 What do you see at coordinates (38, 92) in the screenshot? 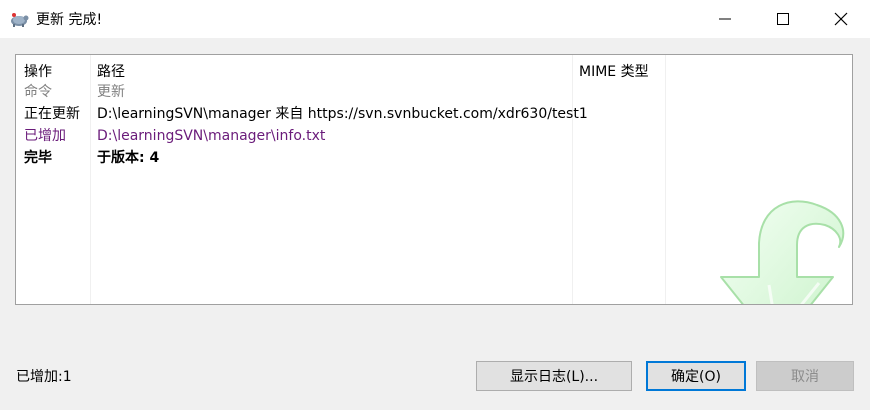
I see `row-action: 命令` at bounding box center [38, 92].